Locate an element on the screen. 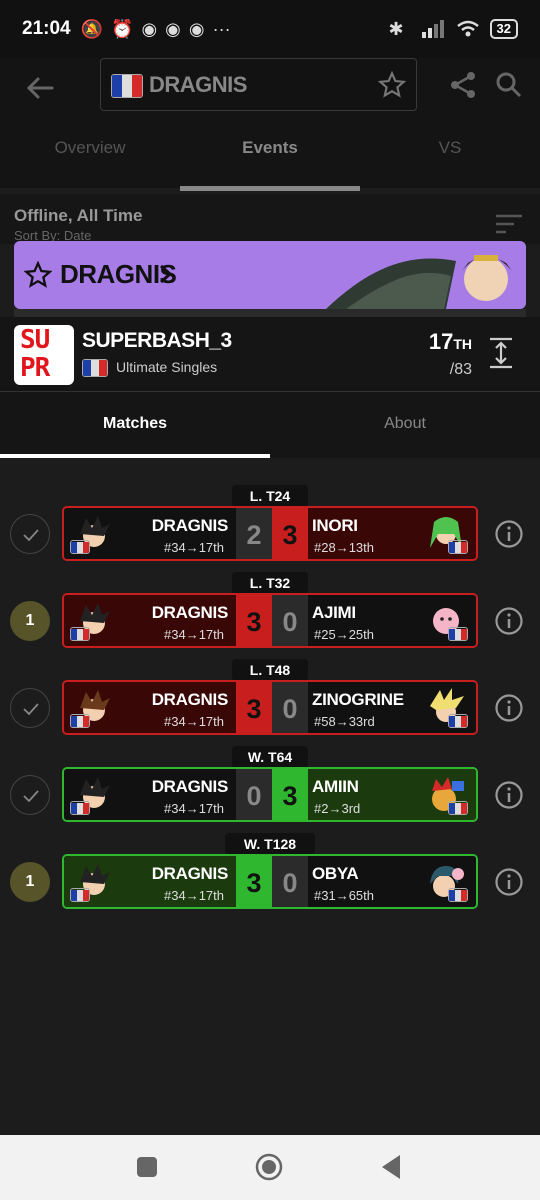  player2-seed: #2→3rd is located at coordinates (337, 808).